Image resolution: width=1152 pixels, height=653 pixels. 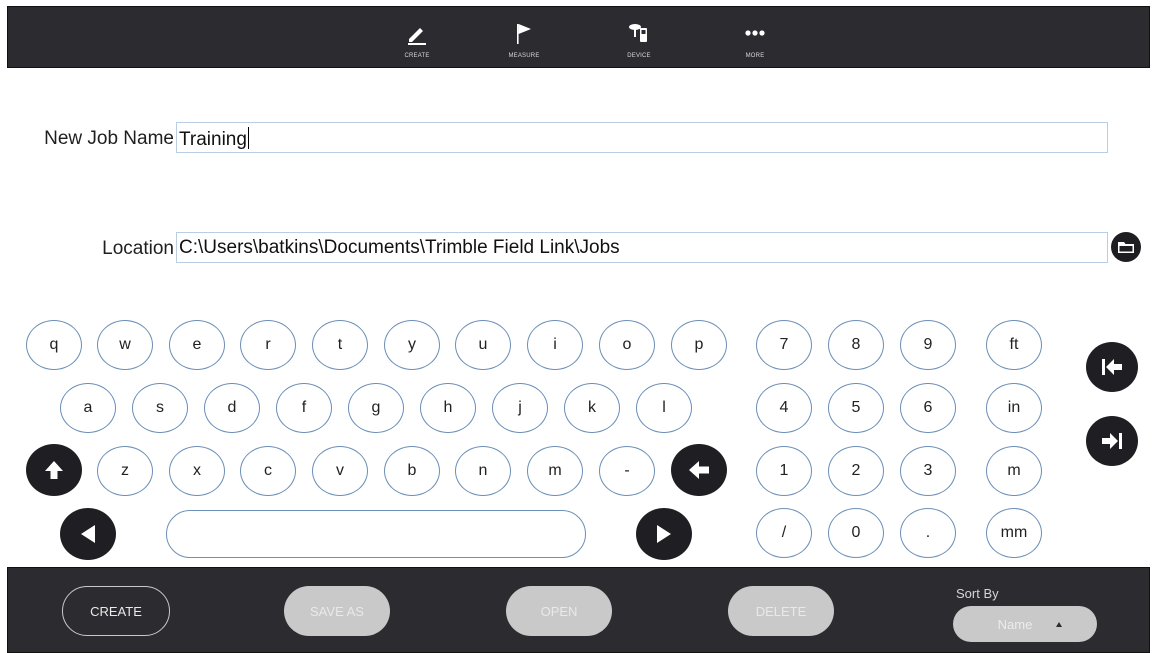 I want to click on cursor-left-key, so click(x=88, y=534).